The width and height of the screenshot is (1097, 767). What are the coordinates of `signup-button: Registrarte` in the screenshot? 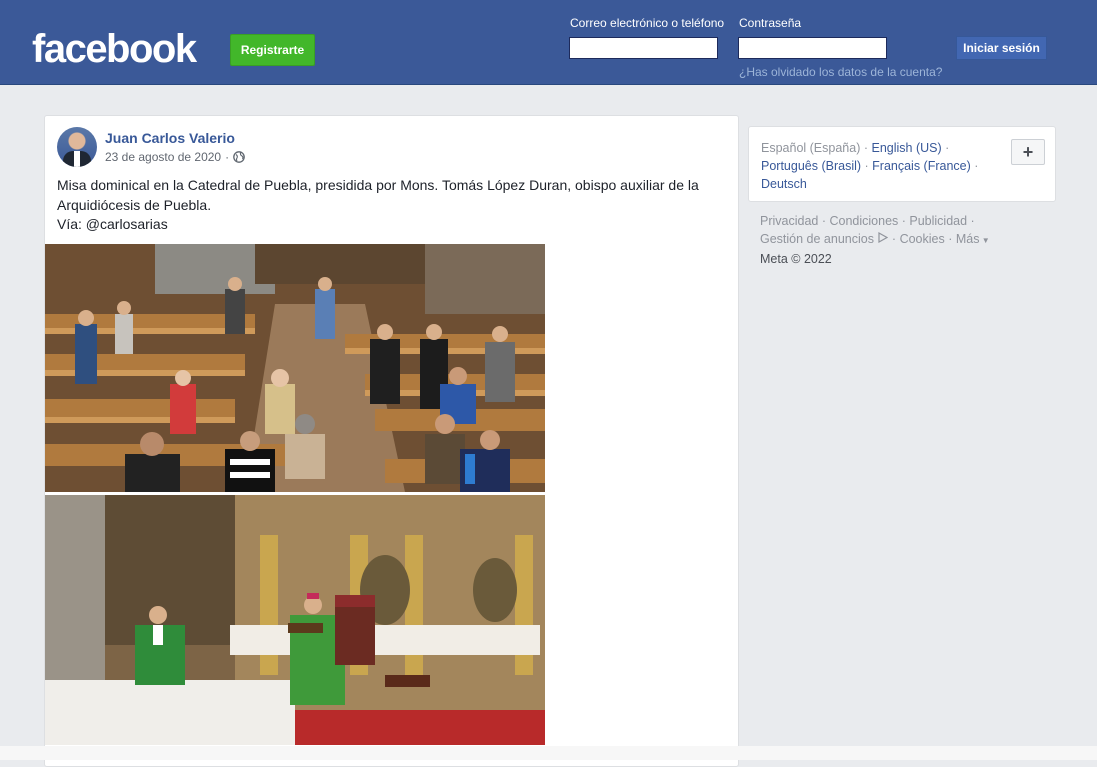 It's located at (272, 50).